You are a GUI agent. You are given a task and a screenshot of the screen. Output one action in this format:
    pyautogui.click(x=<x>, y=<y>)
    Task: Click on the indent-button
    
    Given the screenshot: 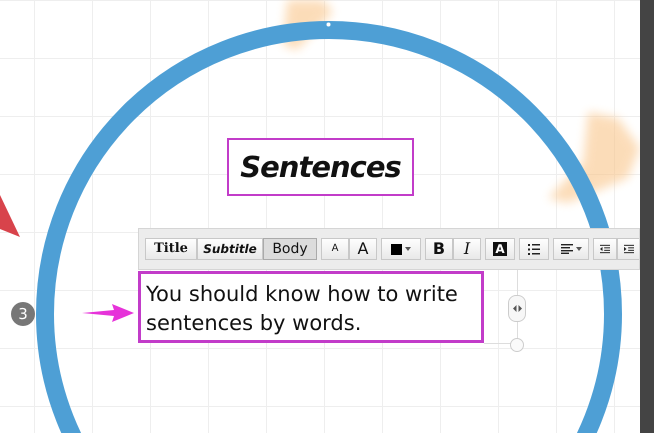 What is the action you would take?
    pyautogui.click(x=628, y=249)
    